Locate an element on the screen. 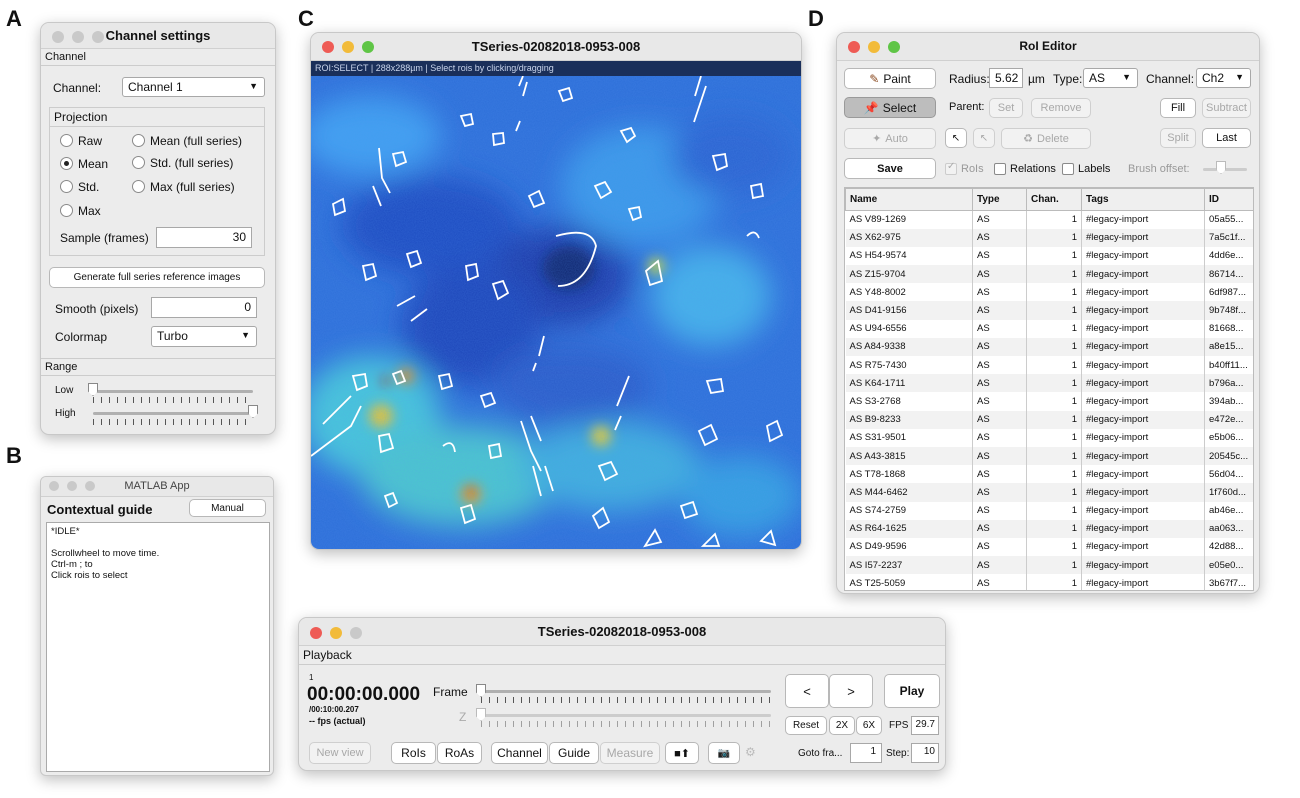 The height and width of the screenshot is (798, 1300). labels-checkbox is located at coordinates (1068, 169).